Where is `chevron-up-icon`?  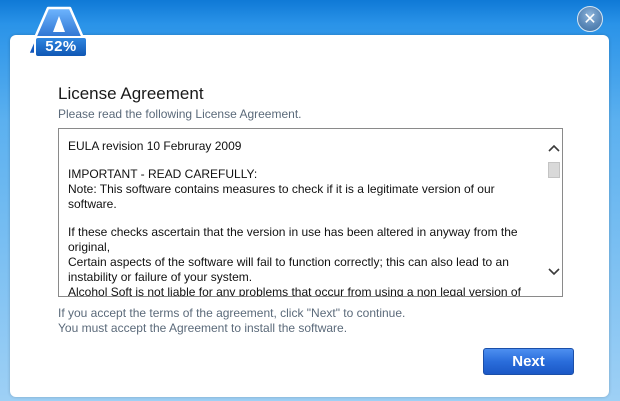
chevron-up-icon is located at coordinates (554, 148).